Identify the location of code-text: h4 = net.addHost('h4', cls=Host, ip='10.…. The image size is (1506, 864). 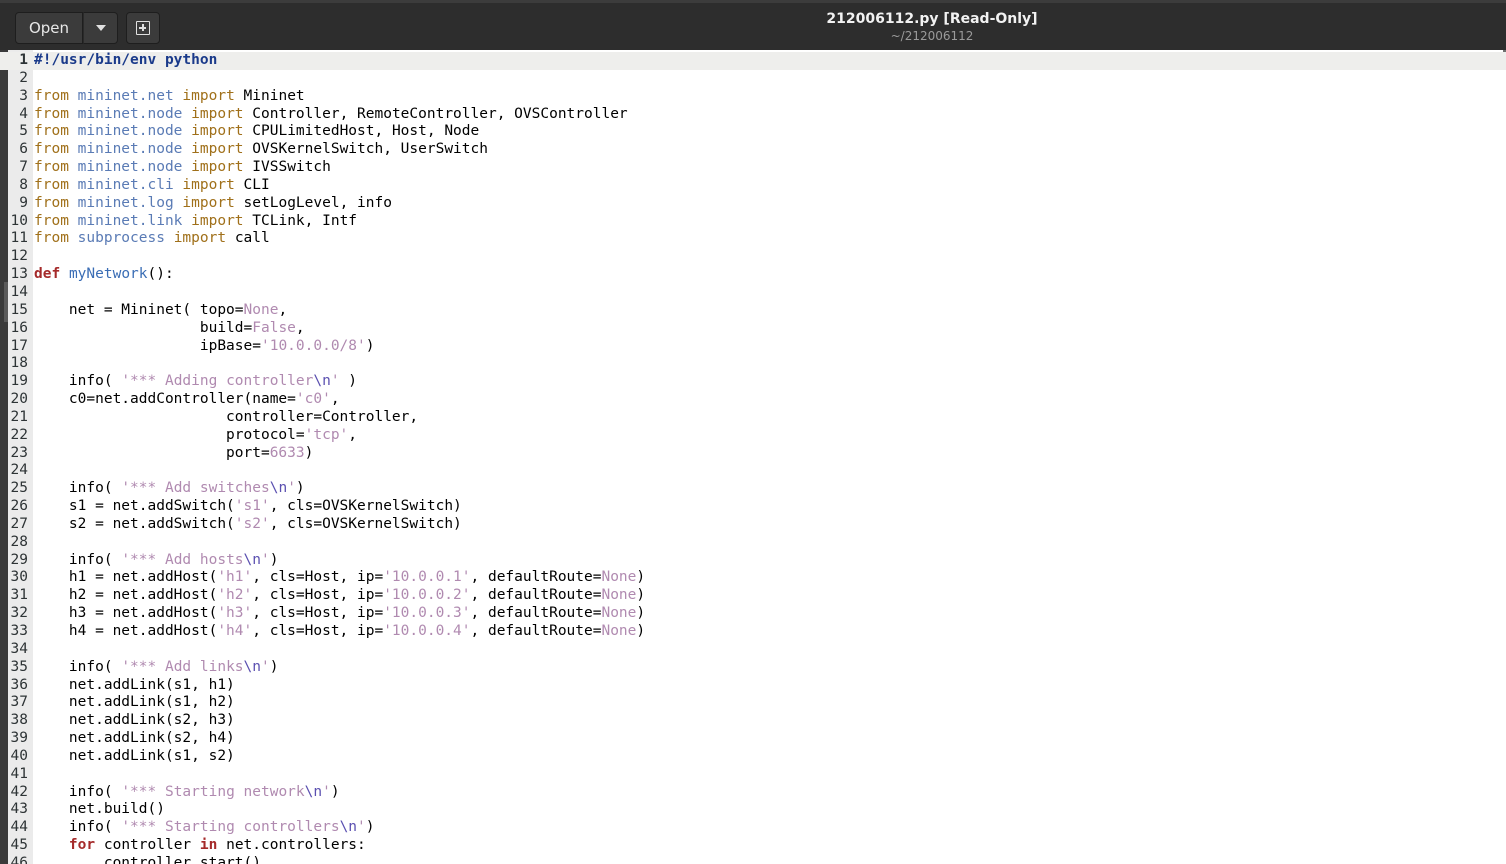
(340, 631).